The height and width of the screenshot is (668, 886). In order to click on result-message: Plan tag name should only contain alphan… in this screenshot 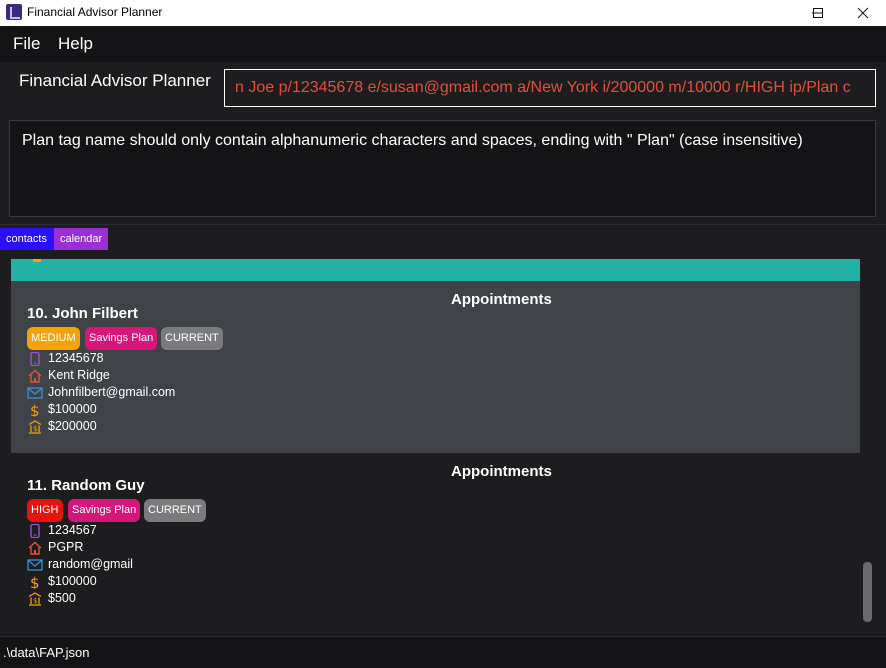, I will do `click(412, 140)`.